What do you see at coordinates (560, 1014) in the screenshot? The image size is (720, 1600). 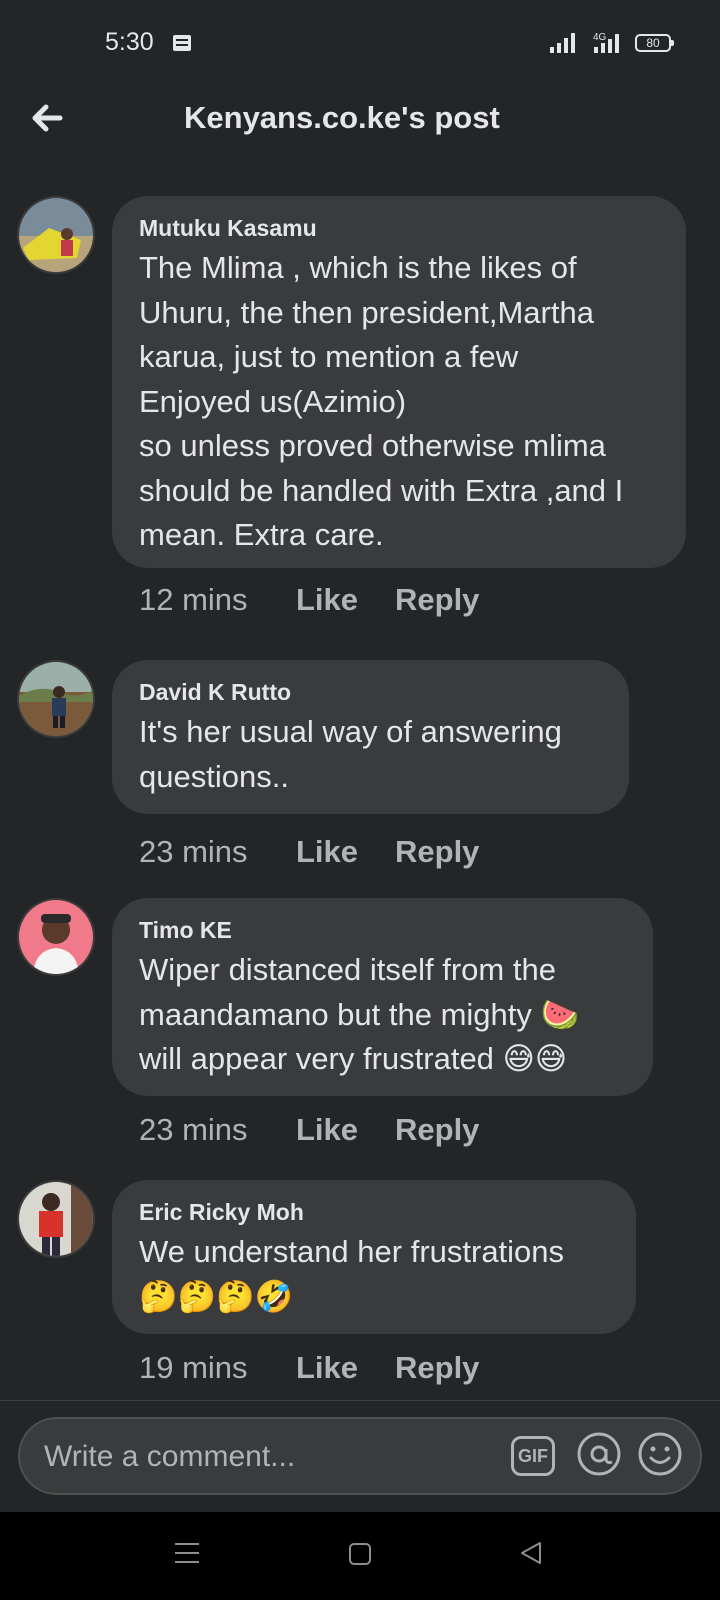 I see `watermelon-emoji: 🍉` at bounding box center [560, 1014].